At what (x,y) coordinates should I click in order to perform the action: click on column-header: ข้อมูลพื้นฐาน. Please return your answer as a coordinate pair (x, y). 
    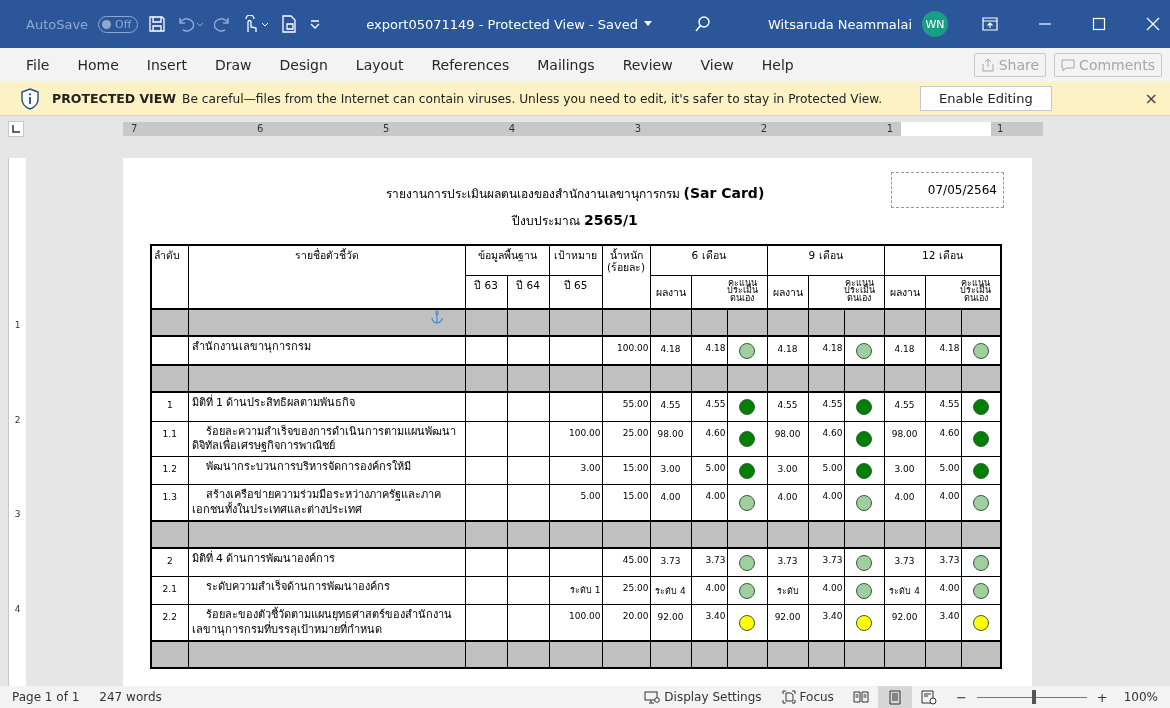
    Looking at the image, I should click on (507, 260).